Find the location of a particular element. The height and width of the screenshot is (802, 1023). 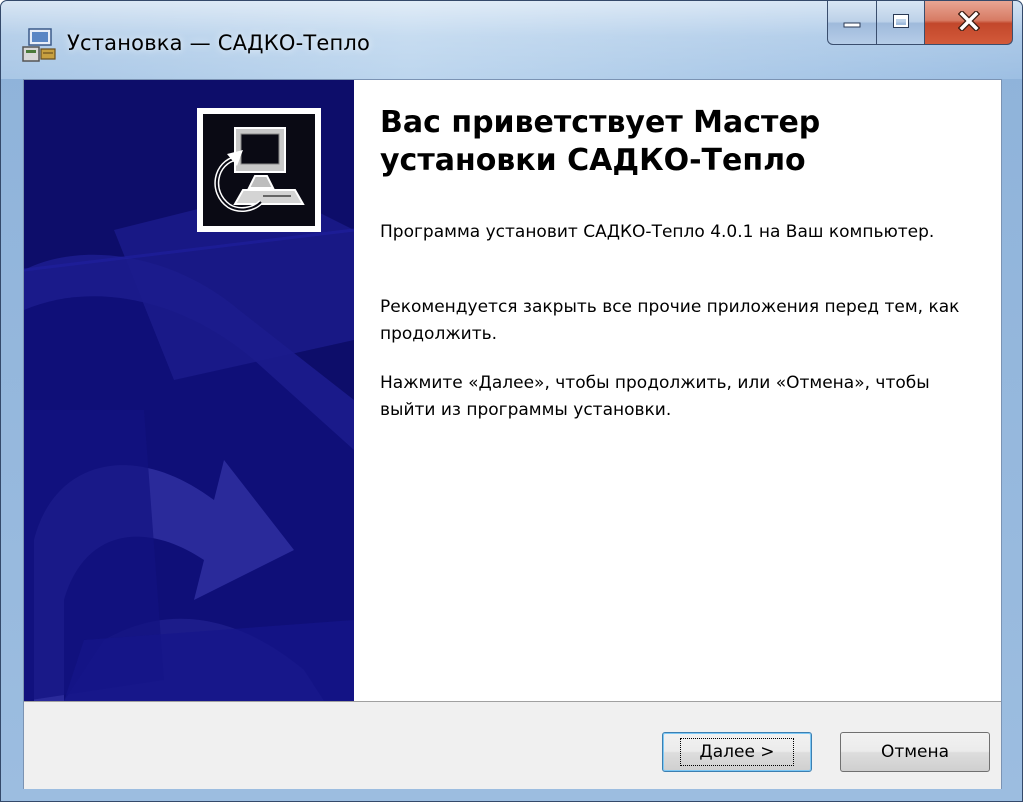

next-button-label: Далее > is located at coordinates (737, 752).